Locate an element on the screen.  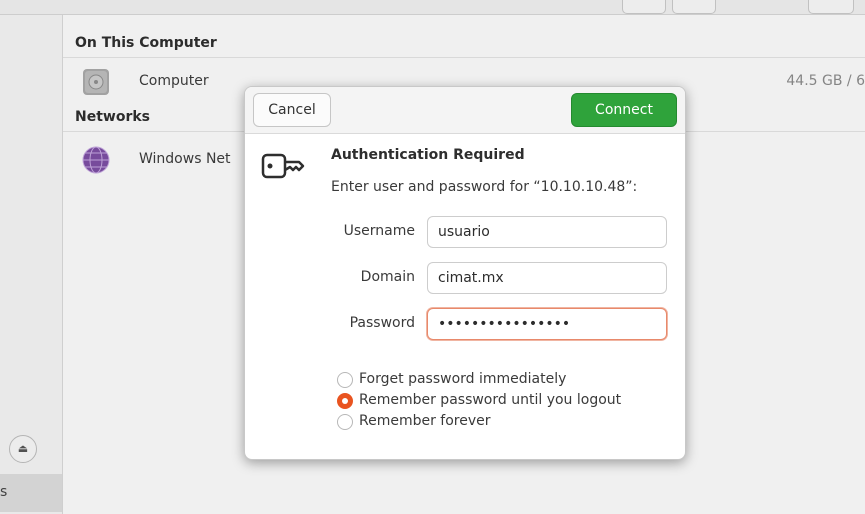
radio-remember-until-logout: Remember password until you logout is located at coordinates (502, 402).